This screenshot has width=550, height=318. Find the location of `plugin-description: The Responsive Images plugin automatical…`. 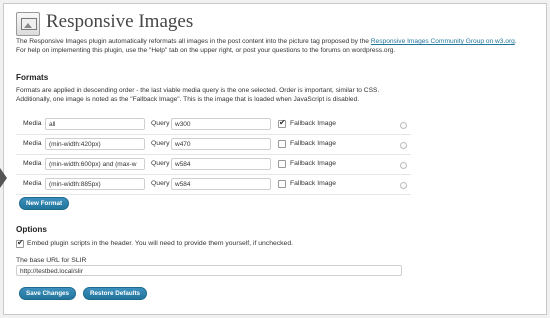

plugin-description: The Responsive Images plugin automatical… is located at coordinates (278, 46).